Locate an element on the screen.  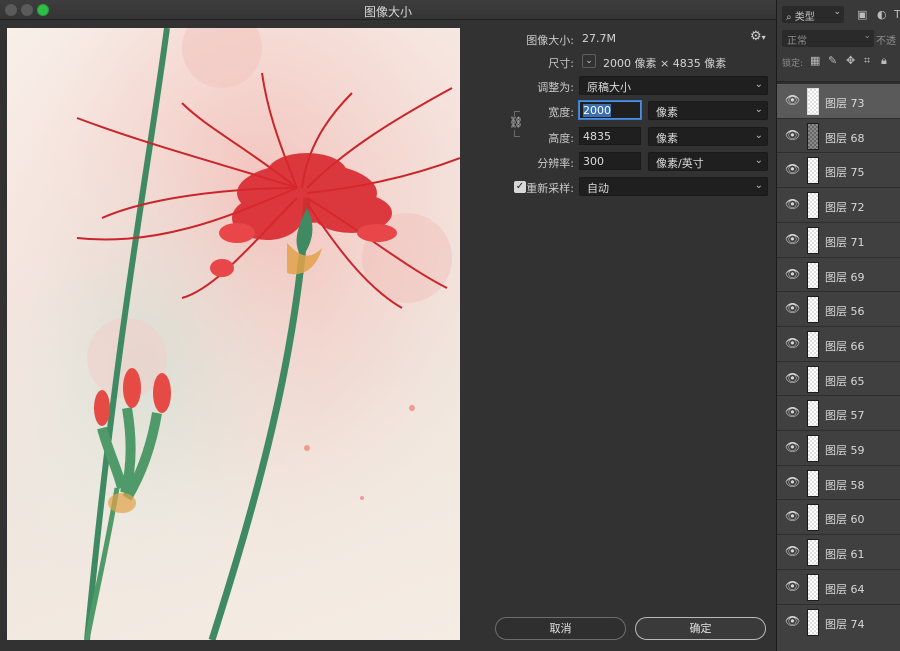
layer-row: 👁︎ 图层 66 is located at coordinates (838, 343).